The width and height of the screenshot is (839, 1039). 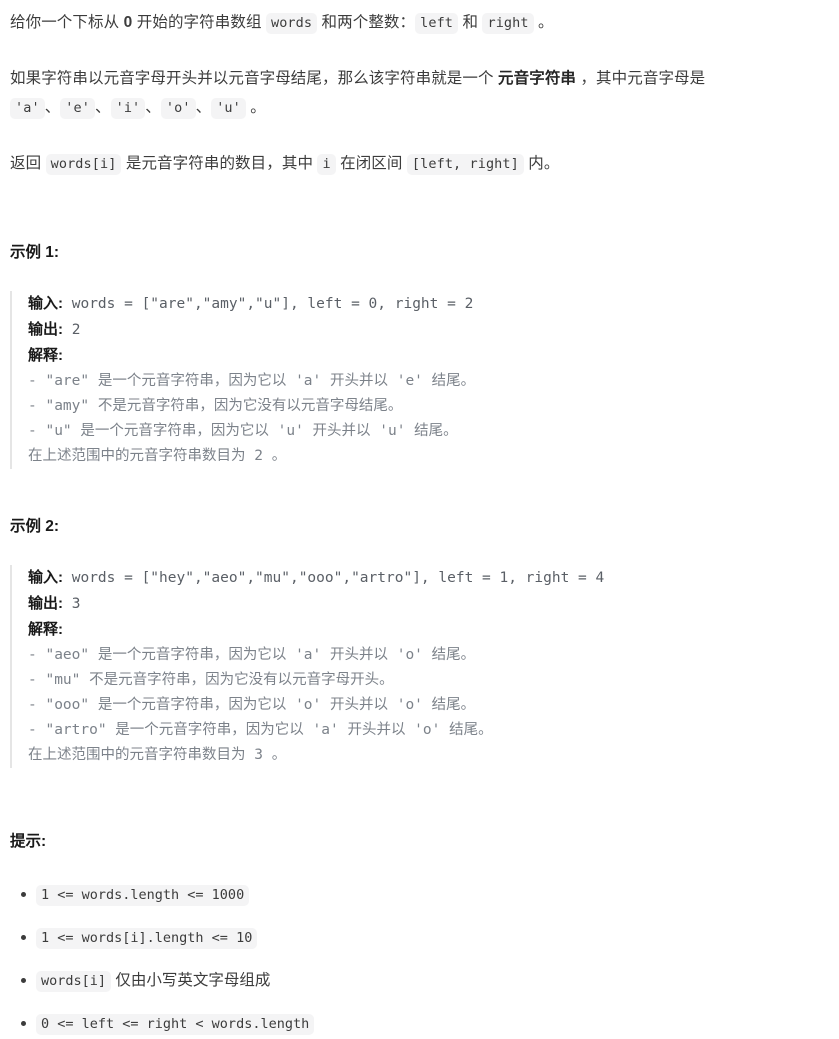 What do you see at coordinates (45, 629) in the screenshot?
I see `example-2-explain-label: 解释:` at bounding box center [45, 629].